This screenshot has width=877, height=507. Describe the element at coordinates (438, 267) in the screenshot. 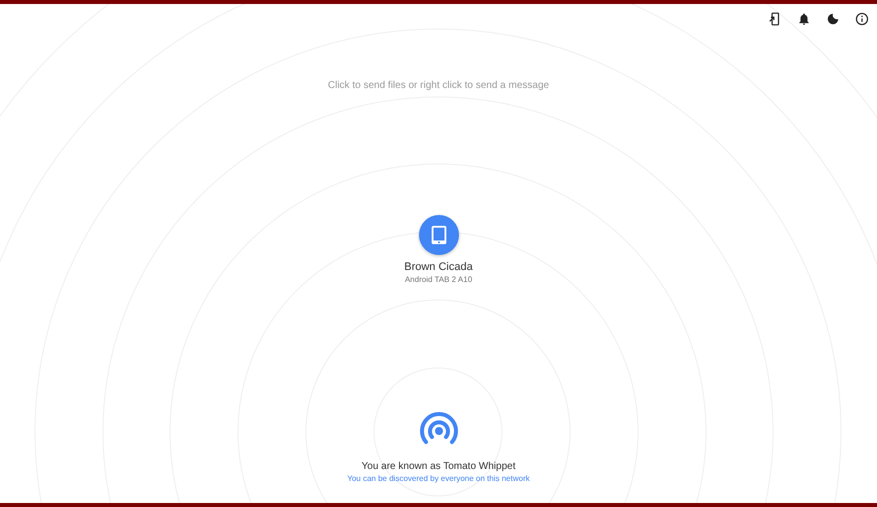

I see `peer-name: Brown Cicada` at that location.